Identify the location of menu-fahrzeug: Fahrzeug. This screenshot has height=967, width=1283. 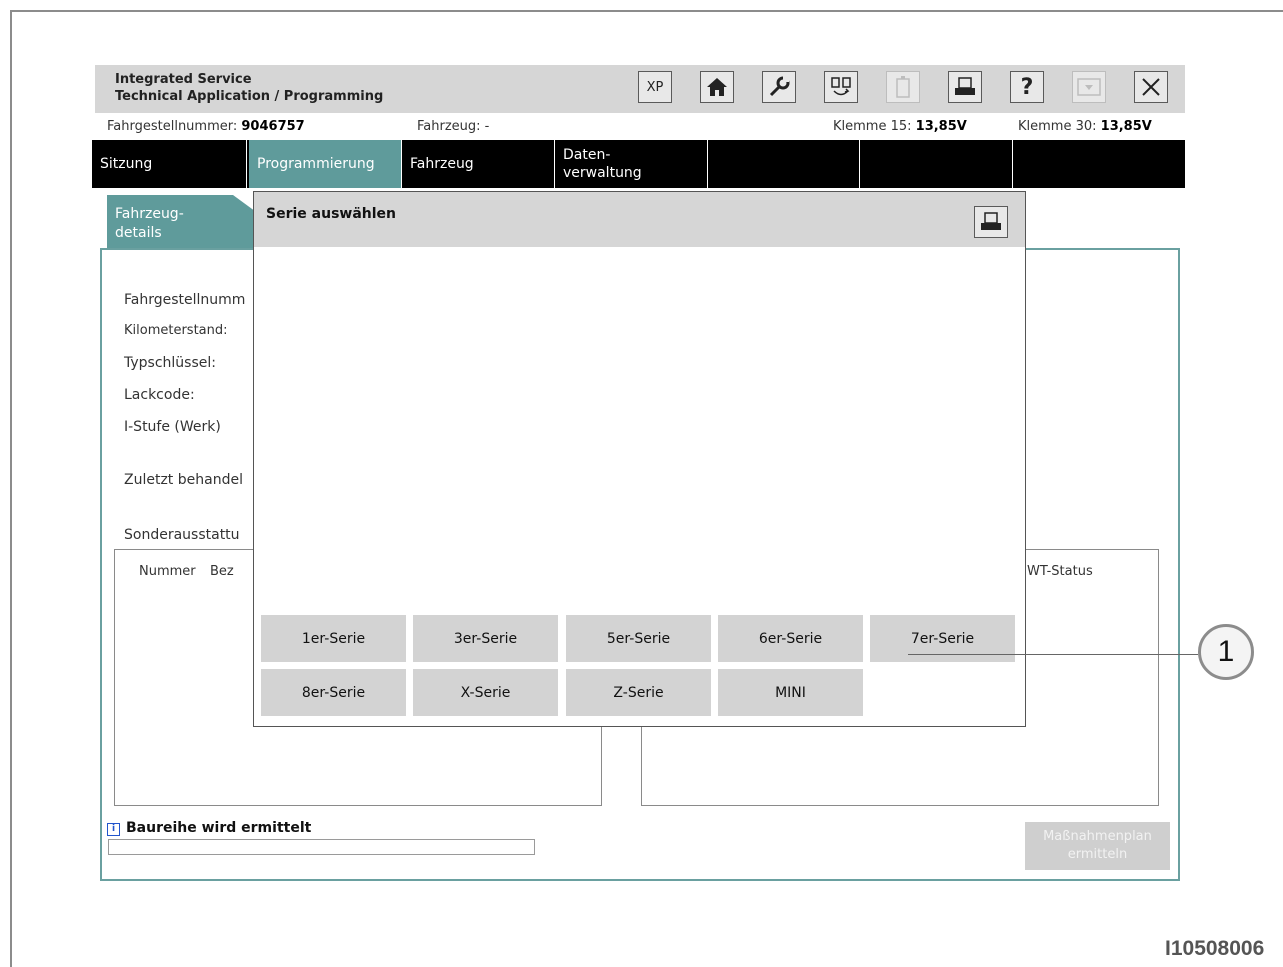
(478, 164).